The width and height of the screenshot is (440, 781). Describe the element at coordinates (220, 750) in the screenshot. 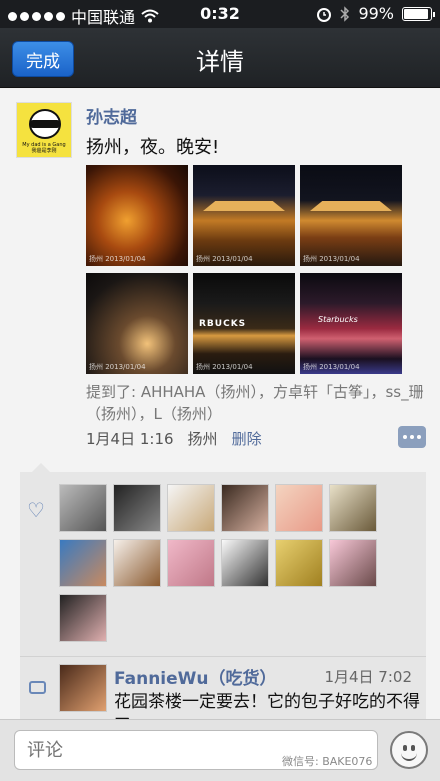

I see `comment-input-bar: 微信号: BAKE076` at that location.